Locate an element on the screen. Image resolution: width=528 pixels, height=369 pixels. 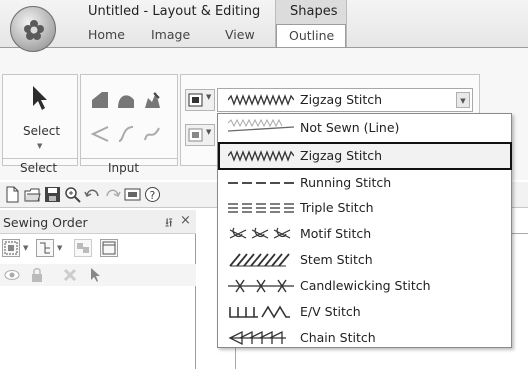
line-option-button: ▼ is located at coordinates (200, 135).